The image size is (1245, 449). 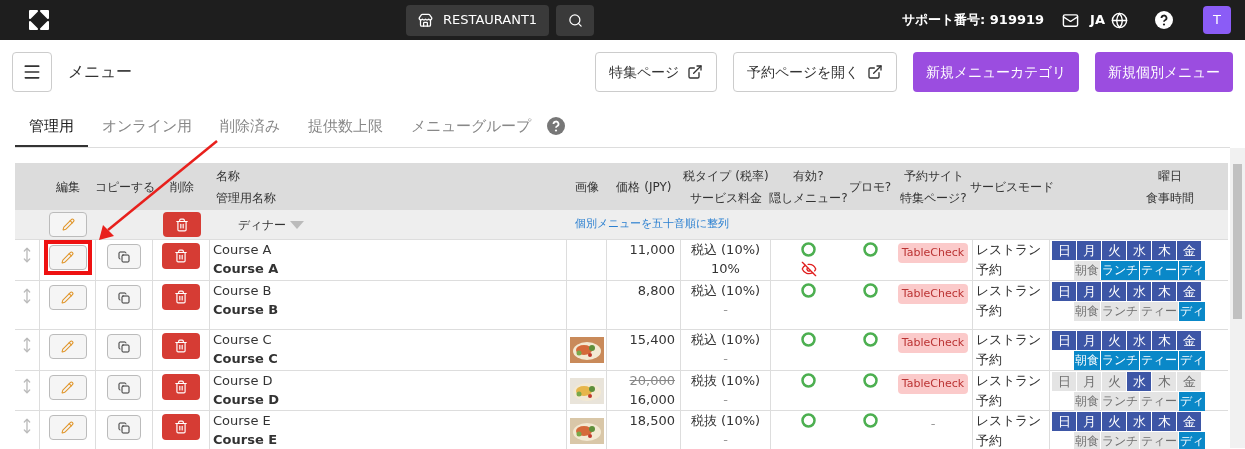 What do you see at coordinates (648, 224) in the screenshot?
I see `sort-link: 個別メニューを五十音順に整列` at bounding box center [648, 224].